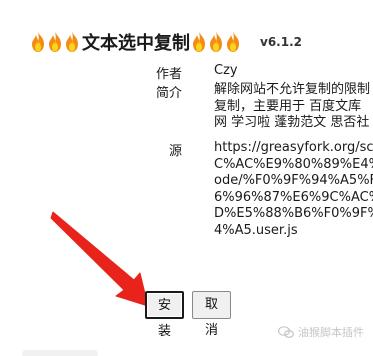 The height and width of the screenshot is (356, 373). What do you see at coordinates (293, 197) in the screenshot?
I see `source-line: 6%96%87%E6%9C%AC%E` at bounding box center [293, 197].